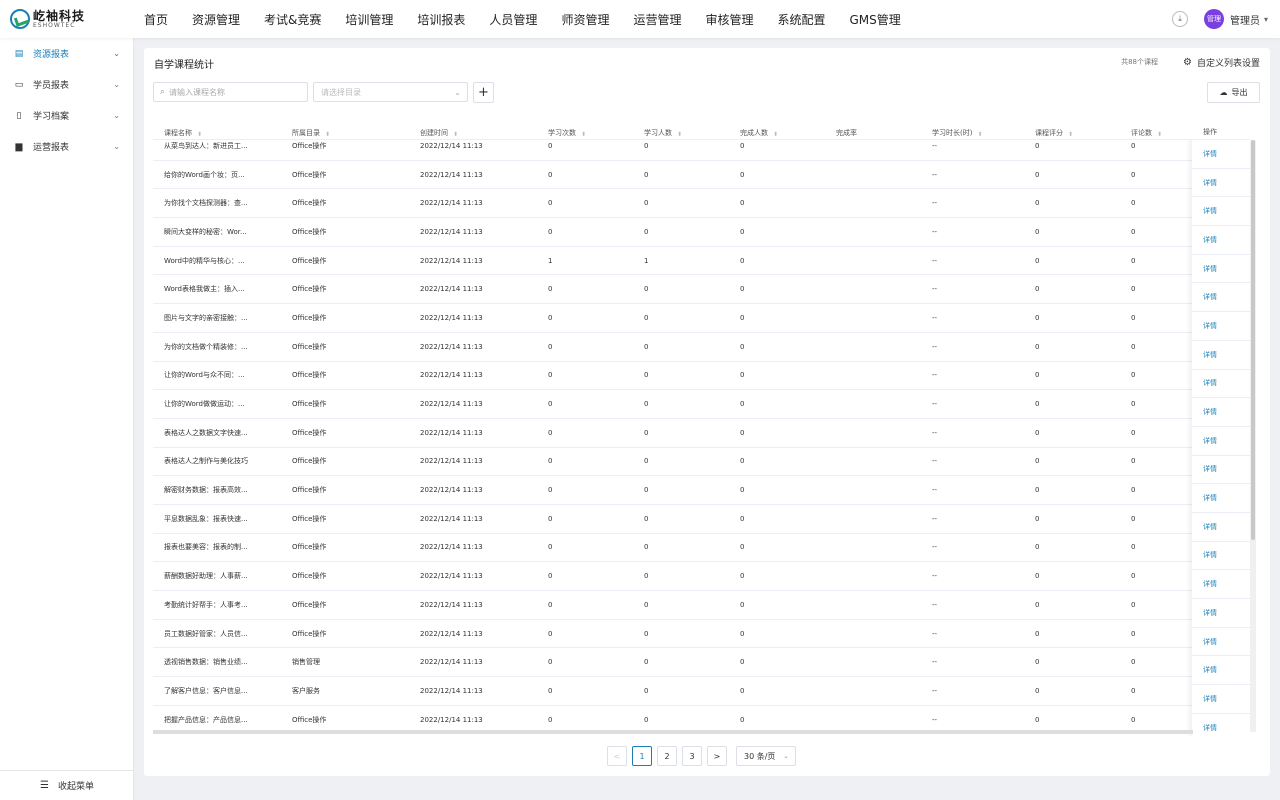  Describe the element at coordinates (513, 19) in the screenshot. I see `nav-item: 人员管理` at that location.